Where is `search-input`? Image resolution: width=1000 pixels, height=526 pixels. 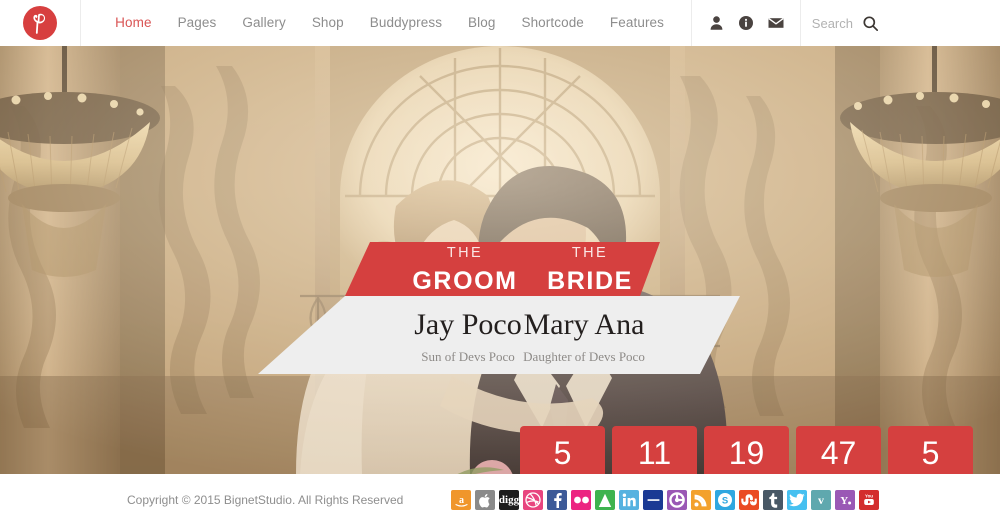
search-input is located at coordinates (827, 23).